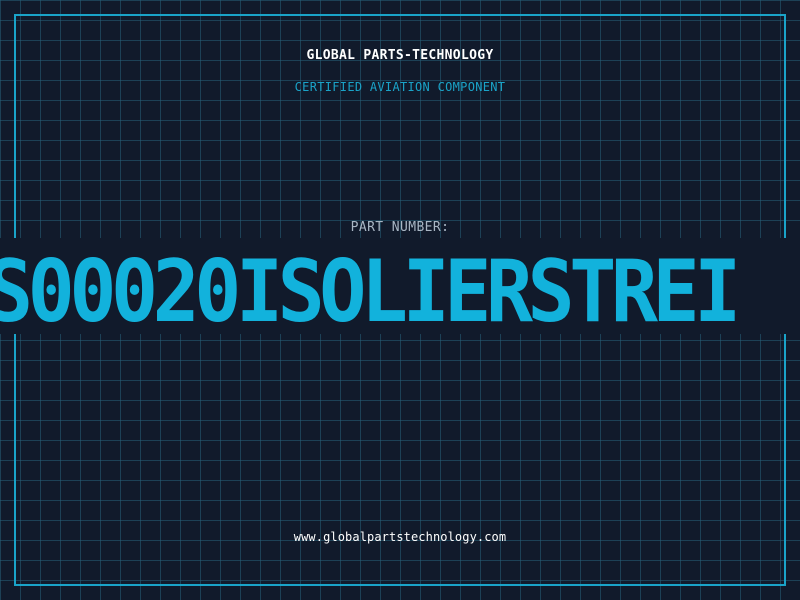 Image resolution: width=800 pixels, height=600 pixels. I want to click on brand-title: GLOBAL PARTS-TECHNOLOGY, so click(400, 55).